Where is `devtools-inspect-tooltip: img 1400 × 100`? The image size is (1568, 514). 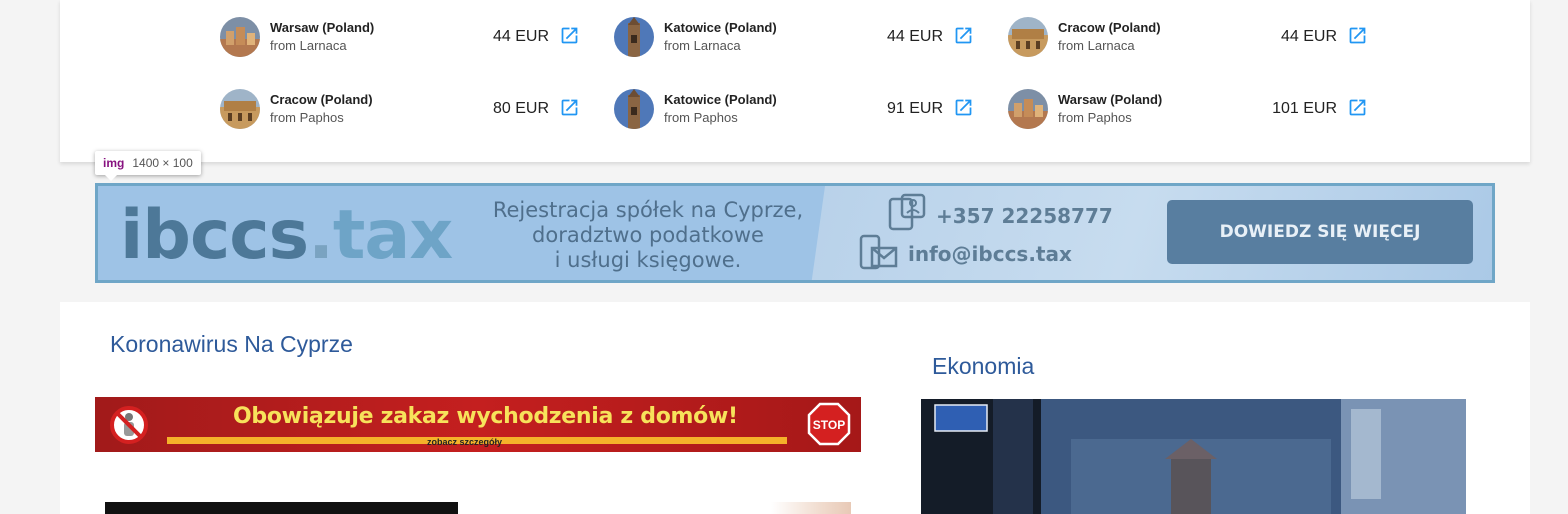
devtools-inspect-tooltip: img 1400 × 100 is located at coordinates (148, 166).